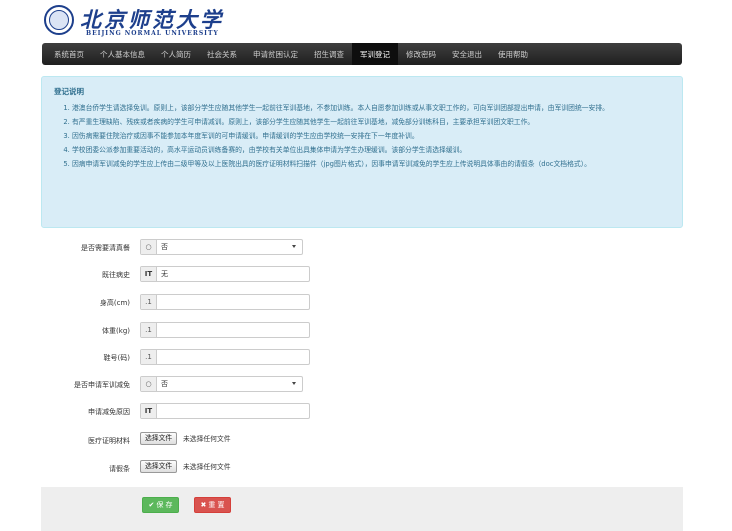 This screenshot has width=732, height=531. Describe the element at coordinates (375, 54) in the screenshot. I see `nav-military-training: 军训登记` at that location.